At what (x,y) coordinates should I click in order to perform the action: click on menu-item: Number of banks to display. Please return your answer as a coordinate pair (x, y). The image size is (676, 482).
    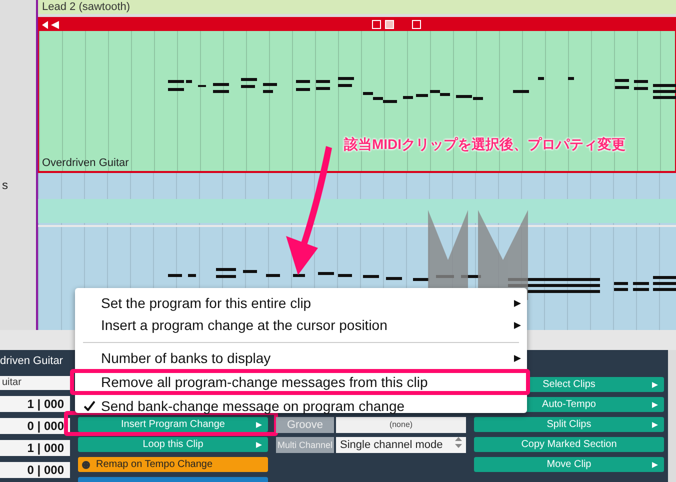
    Looking at the image, I should click on (301, 358).